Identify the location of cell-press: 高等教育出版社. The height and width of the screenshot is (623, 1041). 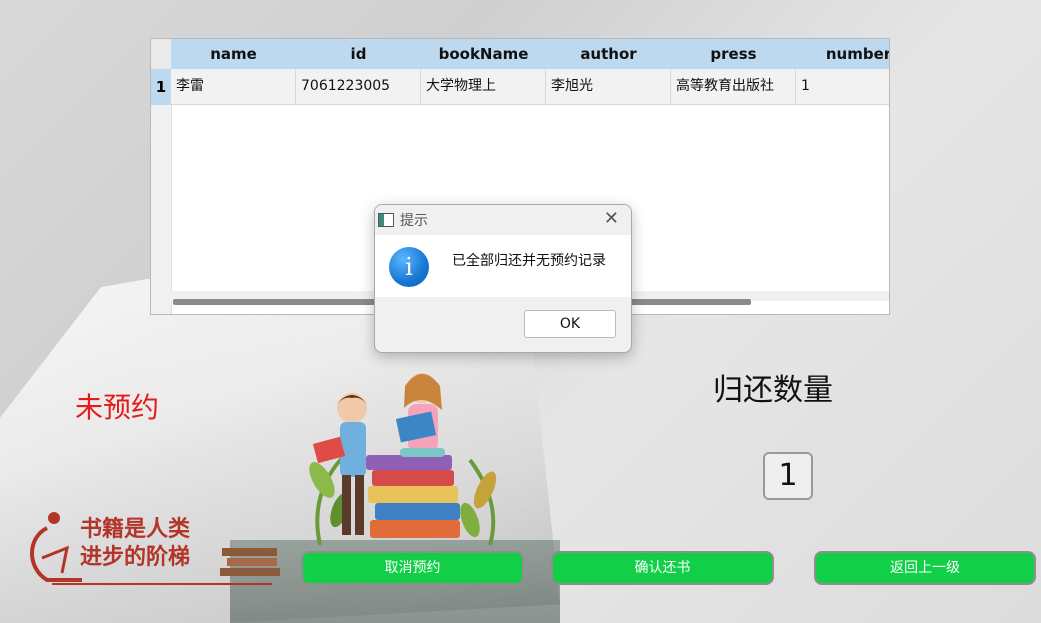
(733, 87).